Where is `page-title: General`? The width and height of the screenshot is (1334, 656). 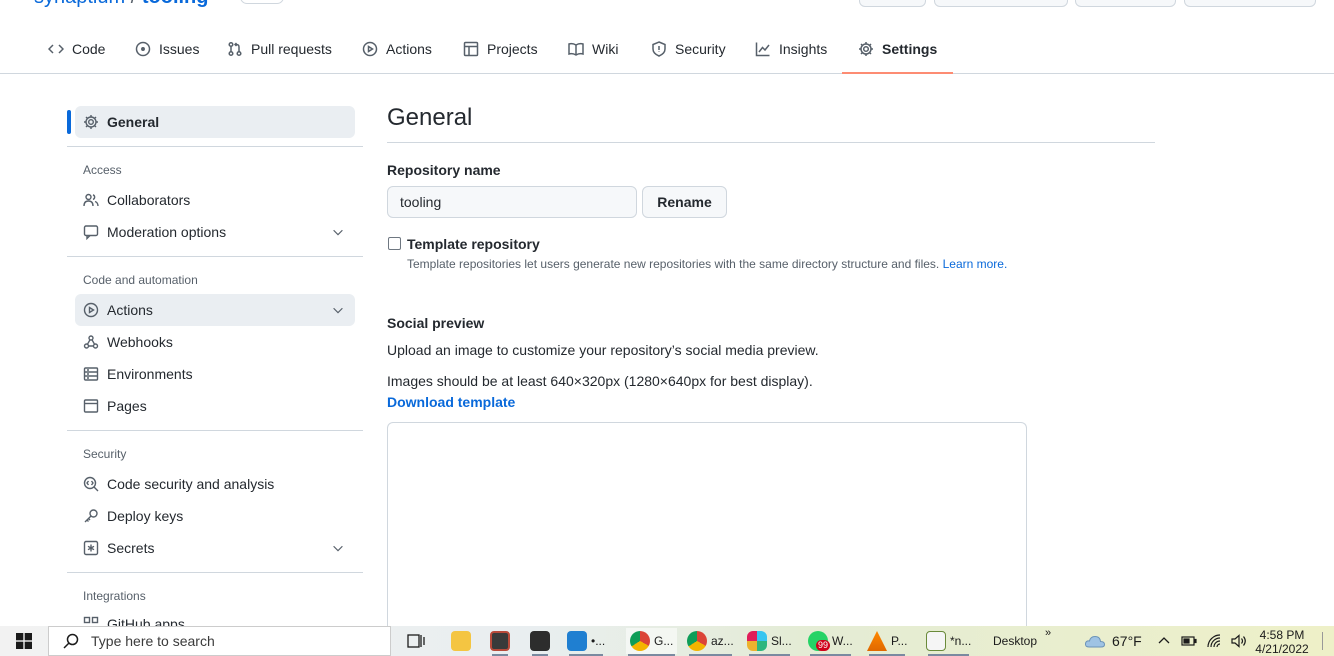 page-title: General is located at coordinates (430, 117).